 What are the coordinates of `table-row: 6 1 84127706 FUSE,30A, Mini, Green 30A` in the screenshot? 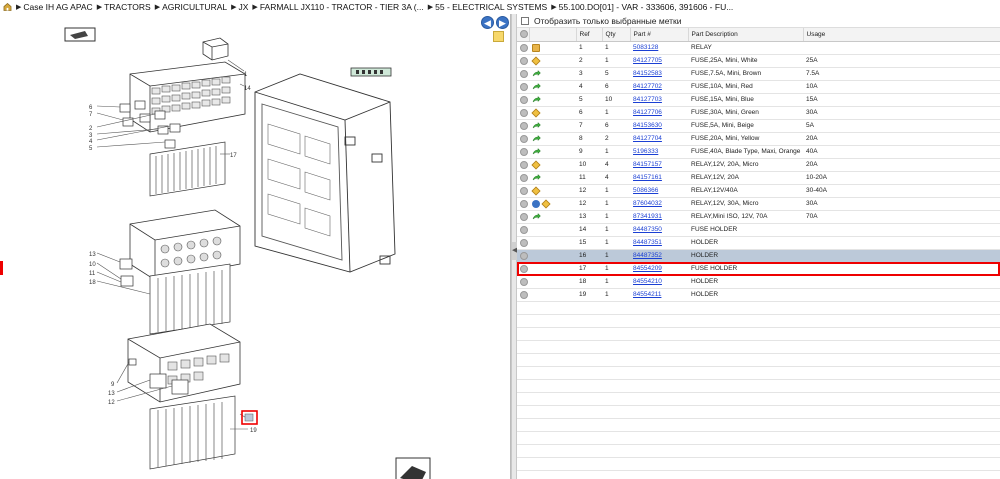 It's located at (758, 113).